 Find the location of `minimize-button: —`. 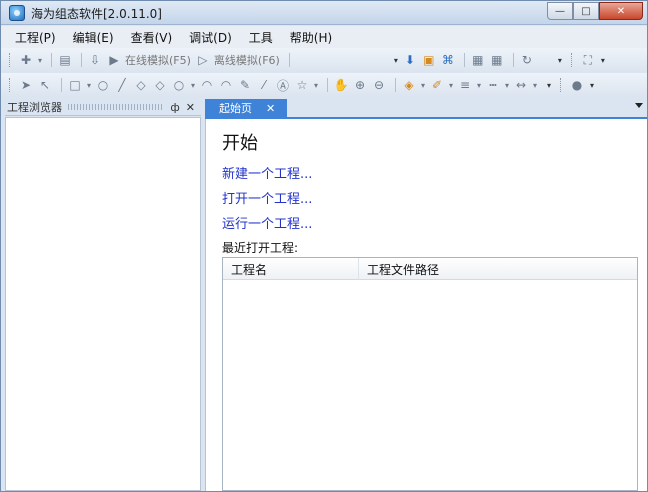

minimize-button: — is located at coordinates (560, 11).